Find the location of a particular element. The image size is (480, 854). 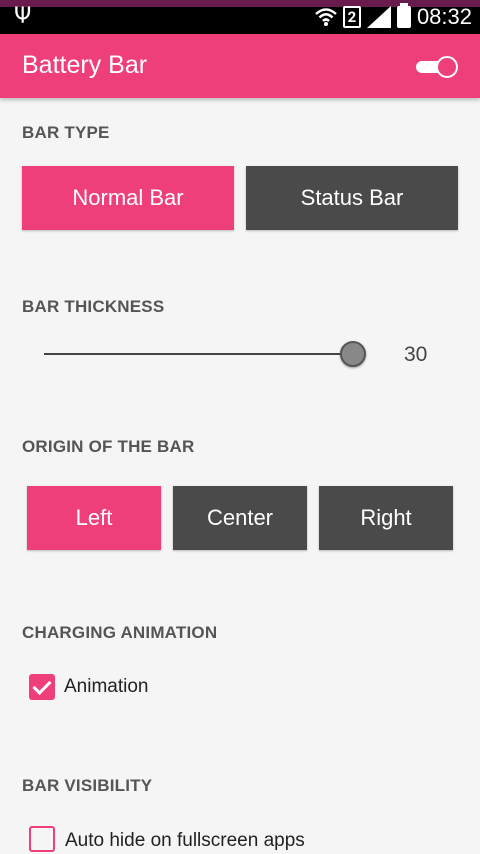

section-origin-title: ORIGIN OF THE BAR is located at coordinates (108, 446).